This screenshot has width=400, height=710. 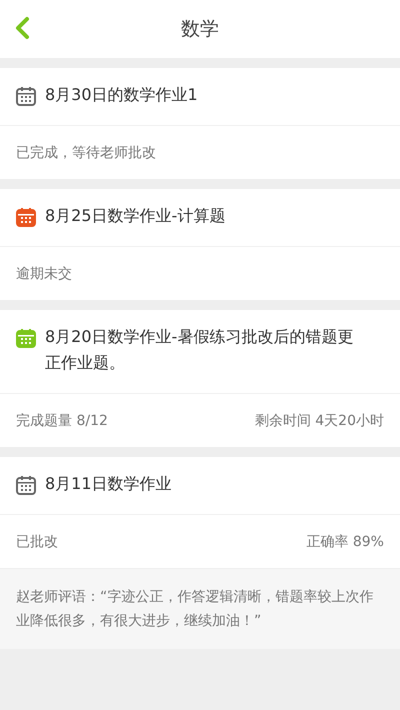 What do you see at coordinates (135, 216) in the screenshot?
I see `assignment-title: 8月25日数学作业-计算题` at bounding box center [135, 216].